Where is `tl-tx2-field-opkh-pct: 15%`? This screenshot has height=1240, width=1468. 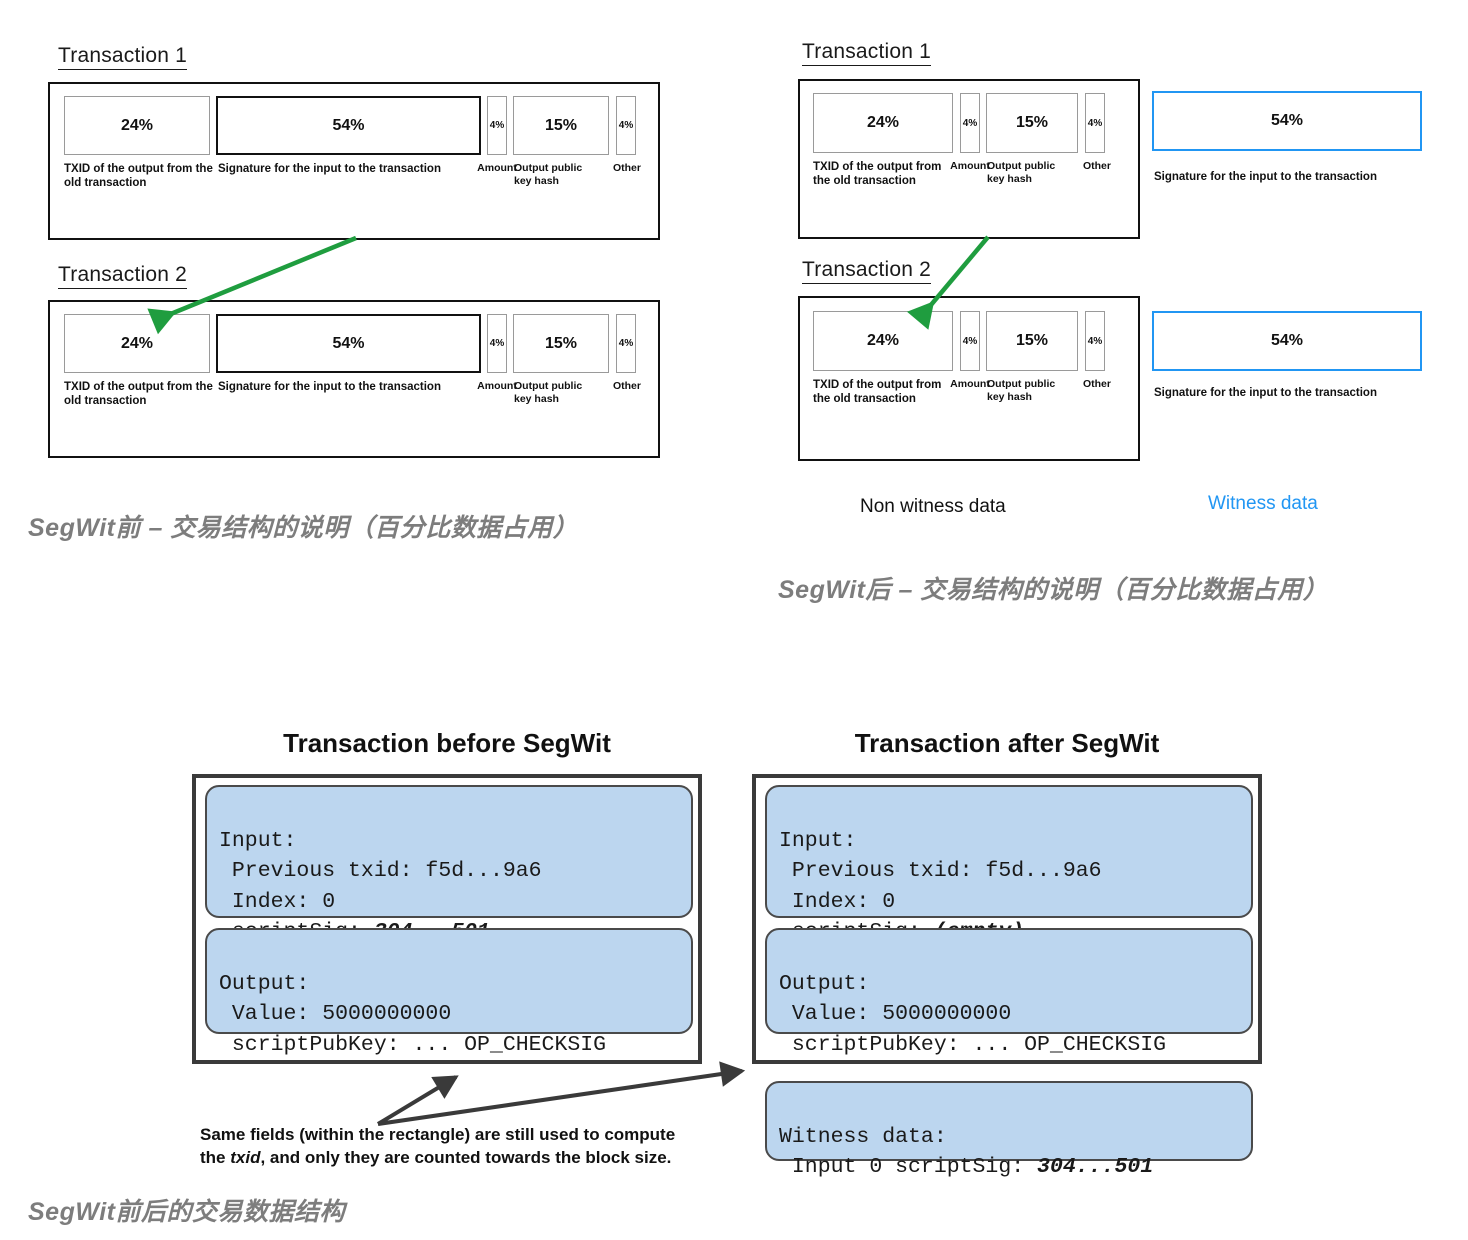 tl-tx2-field-opkh-pct: 15% is located at coordinates (561, 343).